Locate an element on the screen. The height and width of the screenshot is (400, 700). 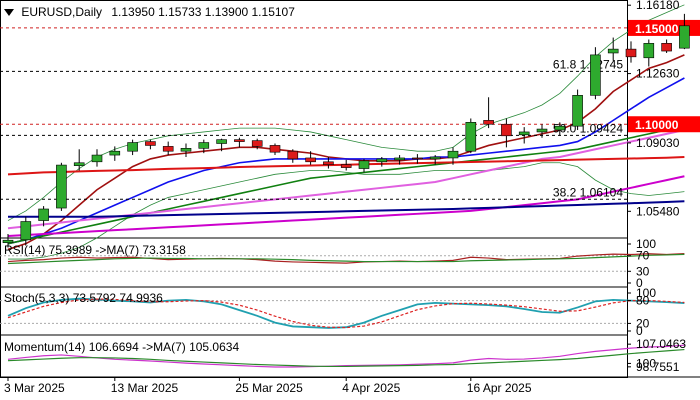
x-tick-label: 25 Mar 2025 is located at coordinates (269, 388).